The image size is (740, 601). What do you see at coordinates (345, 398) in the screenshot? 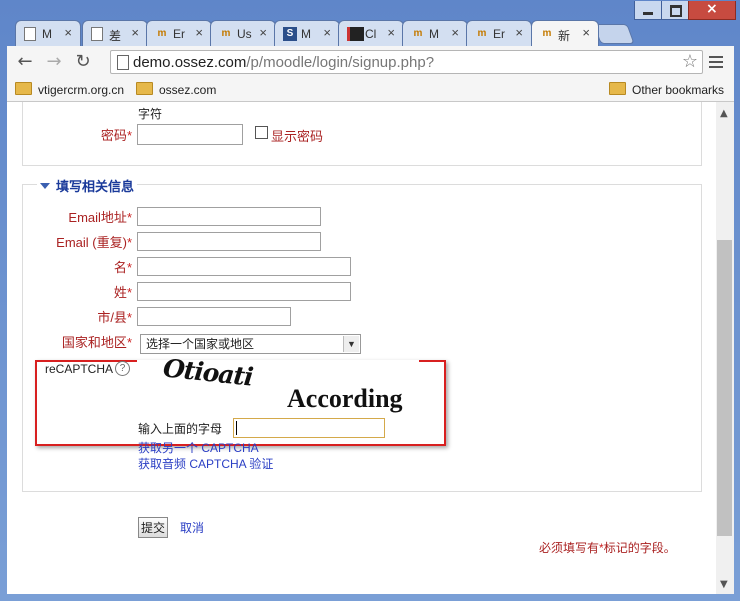
I see `captcha-word-2: According` at bounding box center [345, 398].